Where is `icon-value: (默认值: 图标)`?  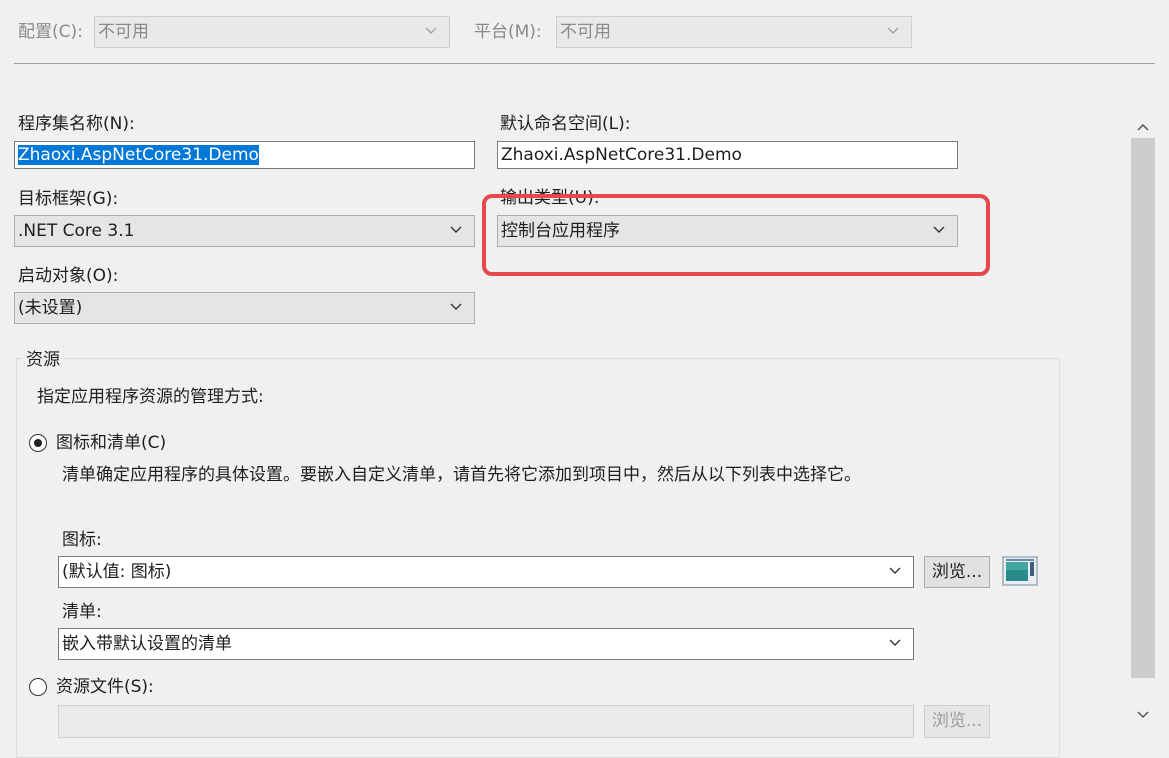 icon-value: (默认值: 图标) is located at coordinates (117, 572).